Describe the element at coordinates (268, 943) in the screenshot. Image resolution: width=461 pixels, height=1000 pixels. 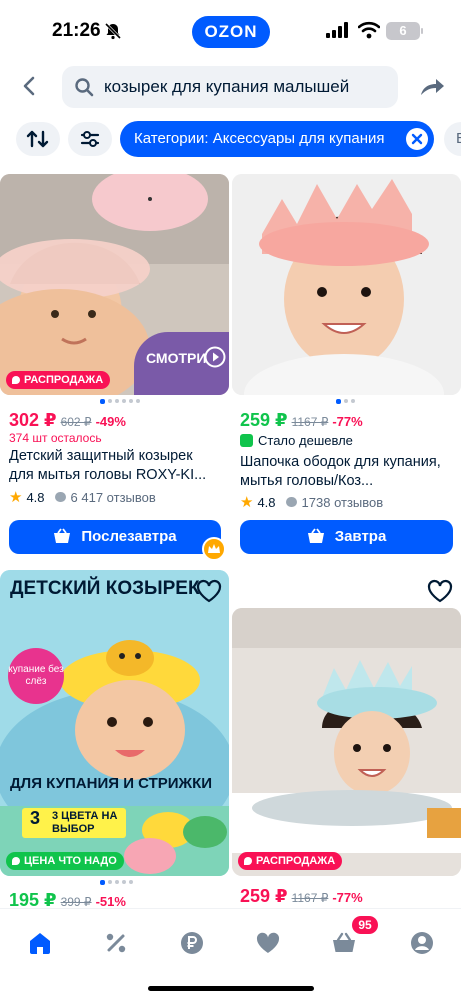
I see `favorites-heart-icon` at that location.